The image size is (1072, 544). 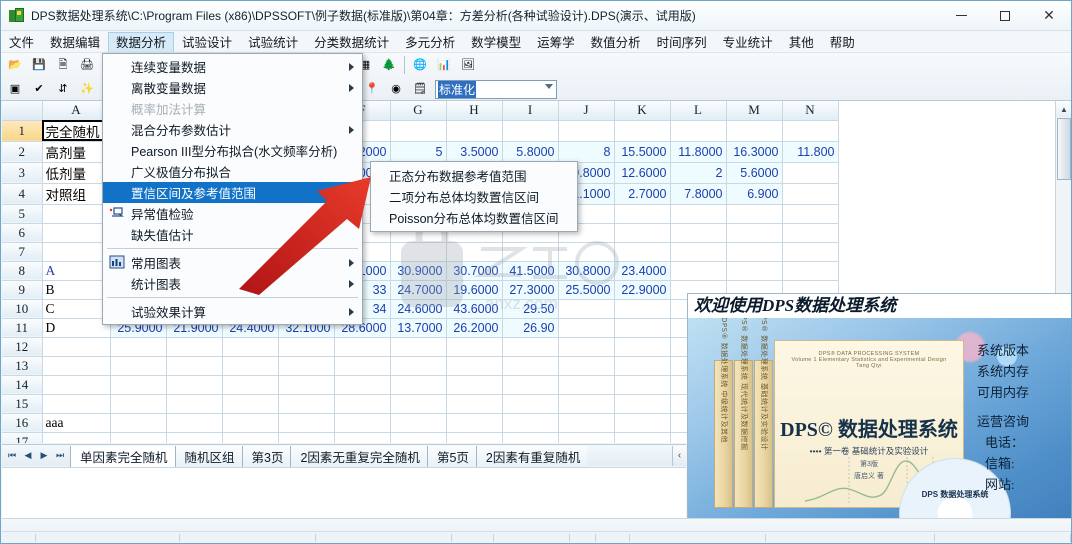 I want to click on cell-N2: 11.800, so click(x=810, y=152).